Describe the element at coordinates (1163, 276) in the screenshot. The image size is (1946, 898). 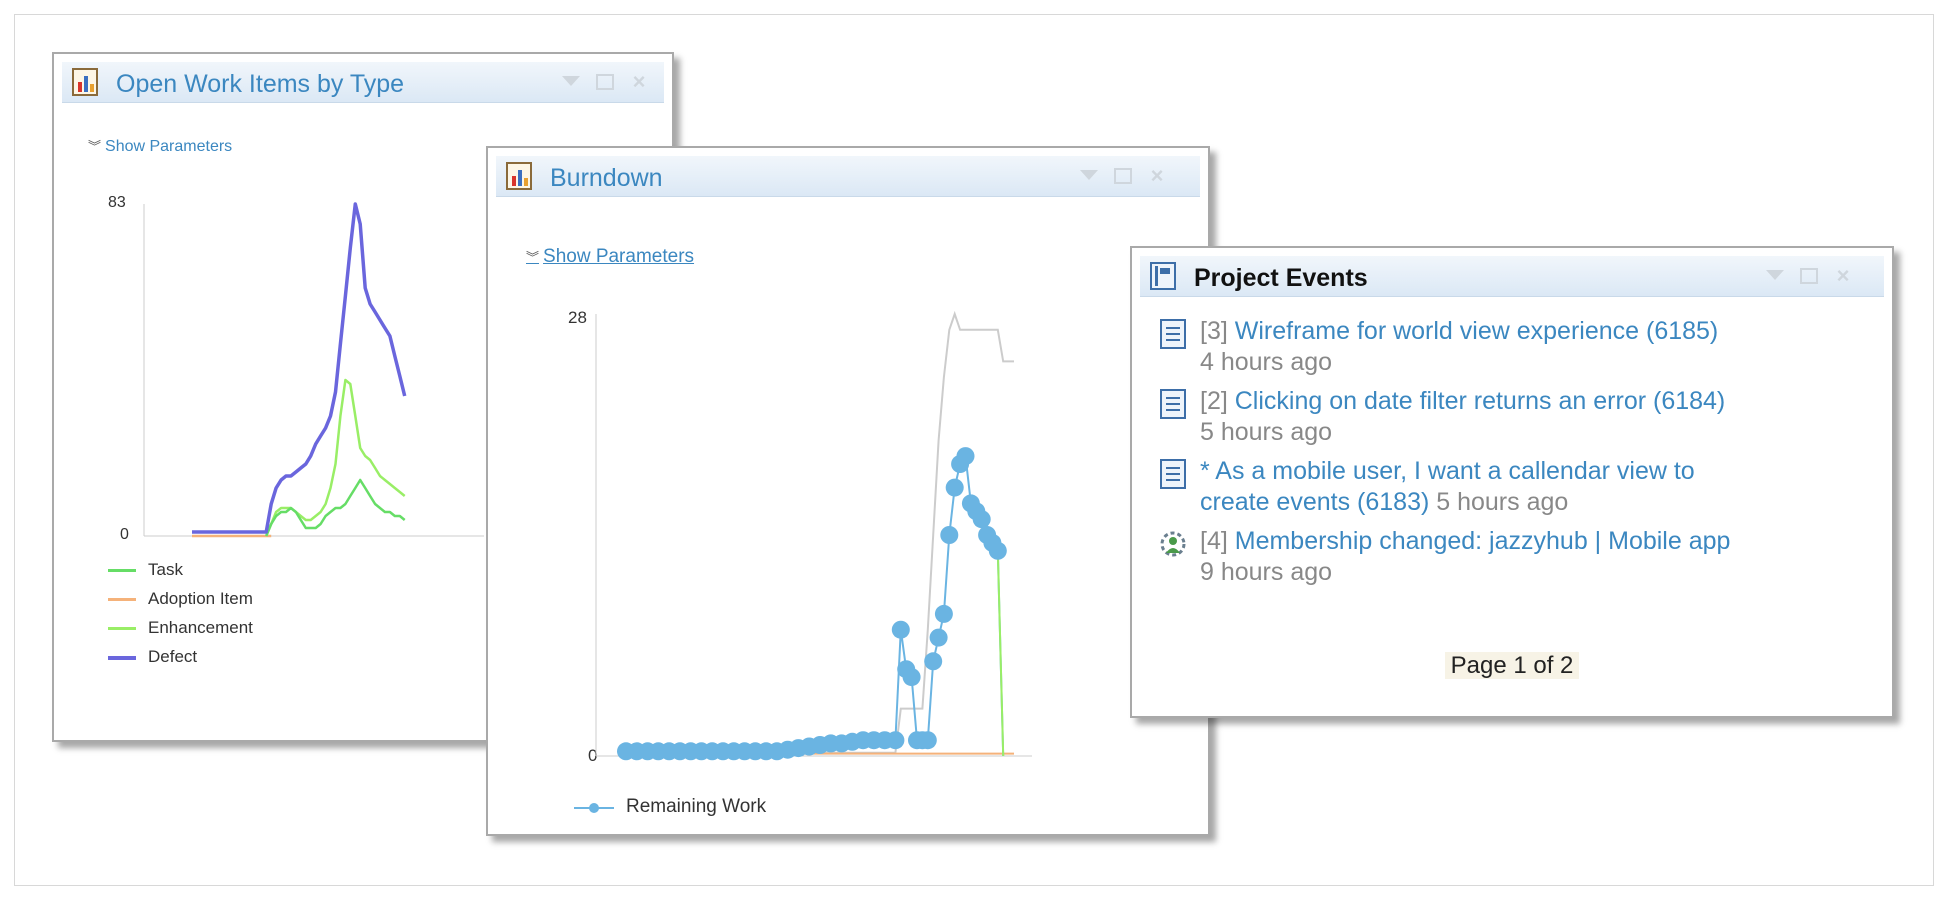
I see `project-events-icon` at that location.